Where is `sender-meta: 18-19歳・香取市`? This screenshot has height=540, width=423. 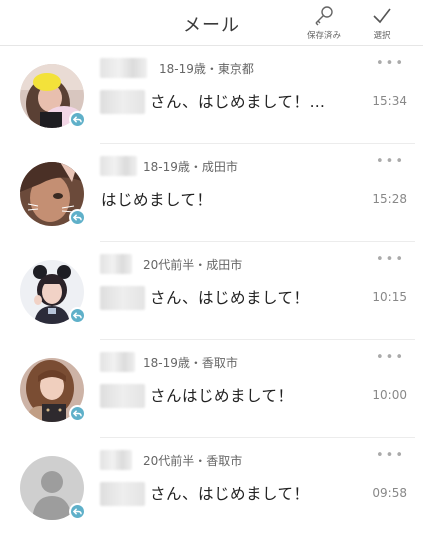 sender-meta: 18-19歳・香取市 is located at coordinates (190, 363).